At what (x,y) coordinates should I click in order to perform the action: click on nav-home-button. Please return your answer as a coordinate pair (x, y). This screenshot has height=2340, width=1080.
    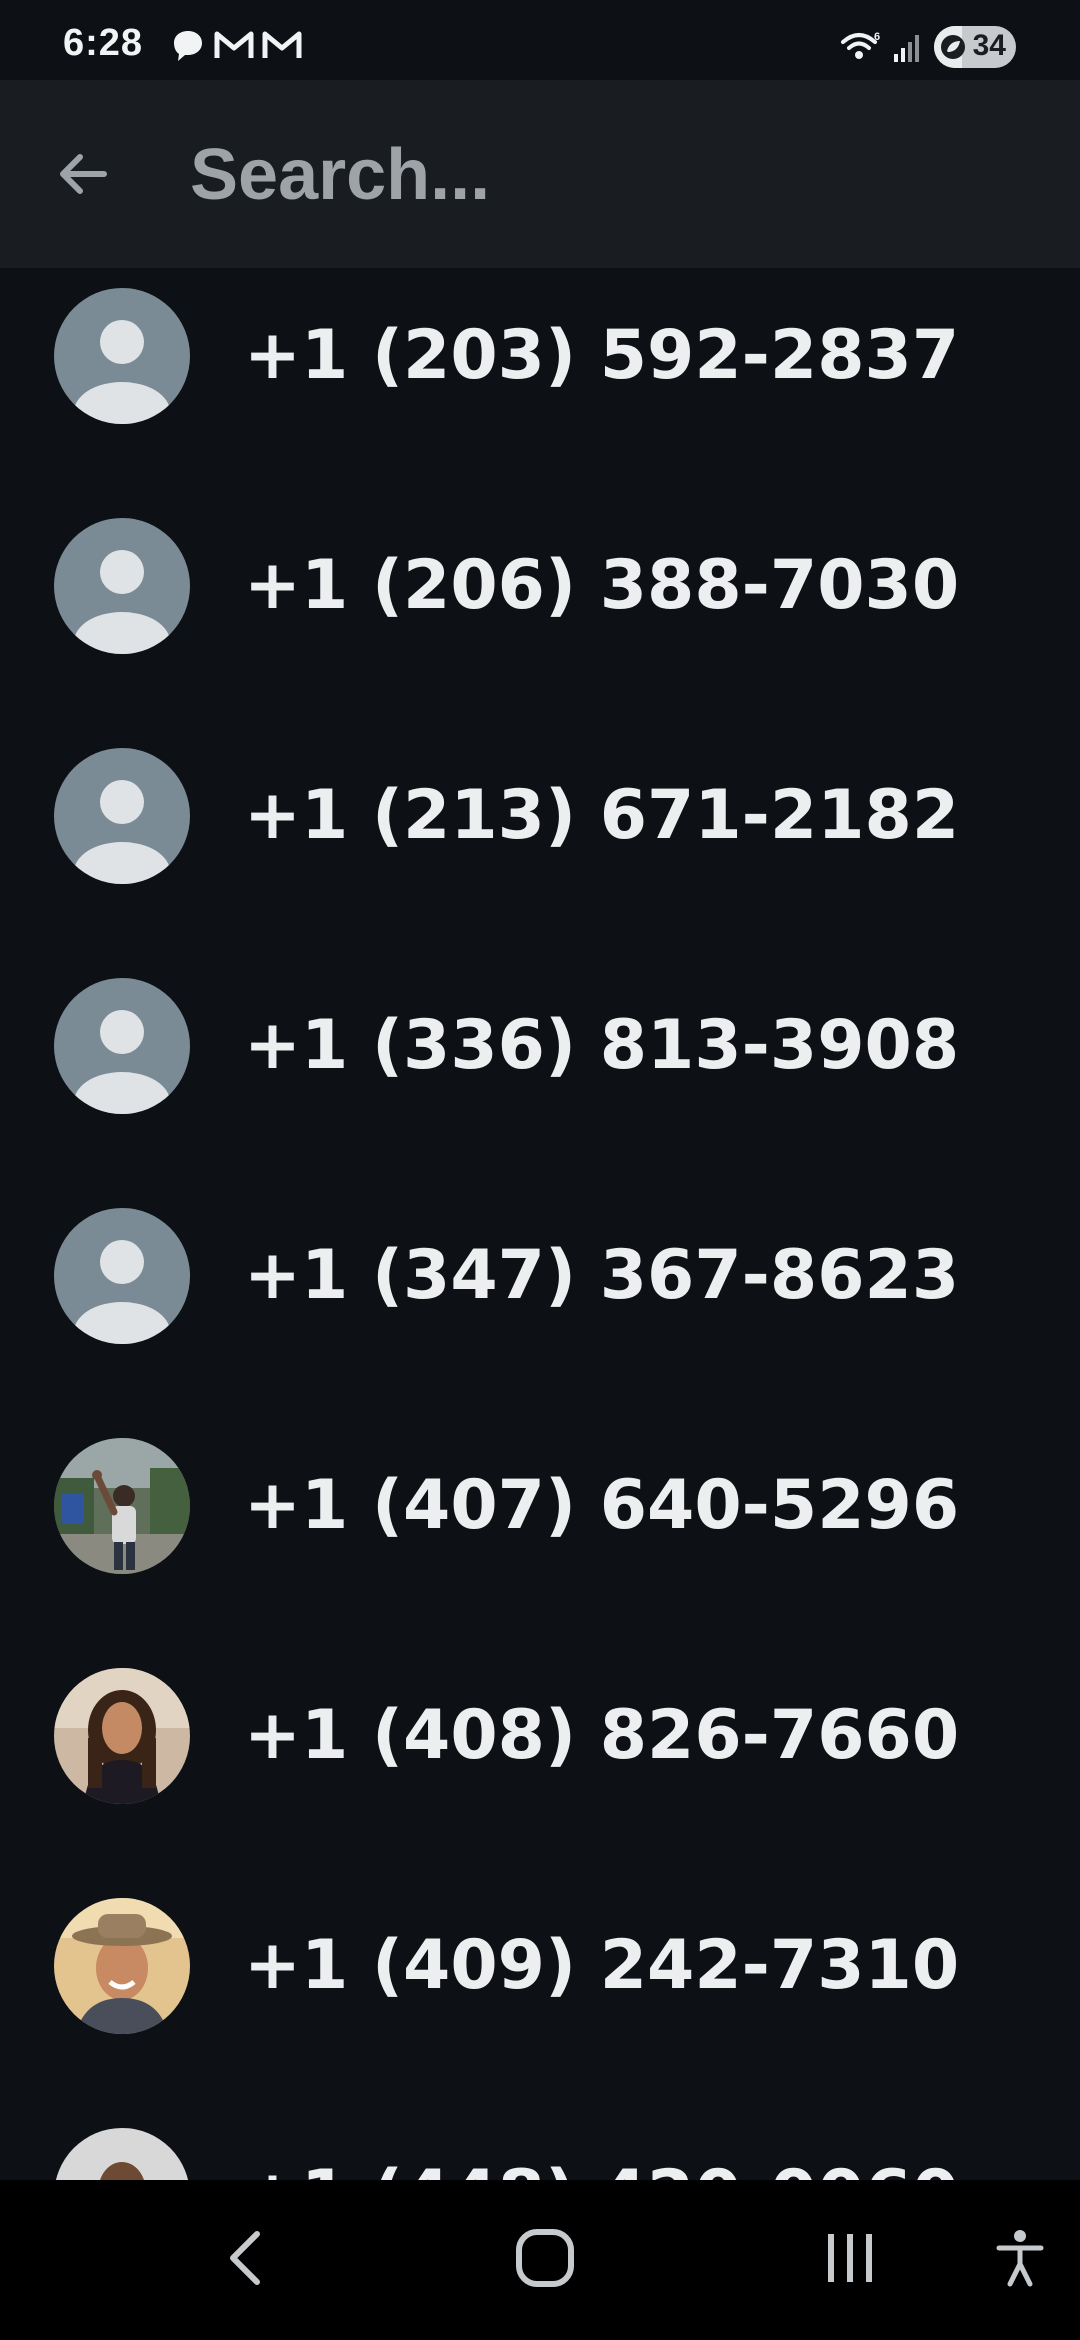
    Looking at the image, I should click on (545, 2260).